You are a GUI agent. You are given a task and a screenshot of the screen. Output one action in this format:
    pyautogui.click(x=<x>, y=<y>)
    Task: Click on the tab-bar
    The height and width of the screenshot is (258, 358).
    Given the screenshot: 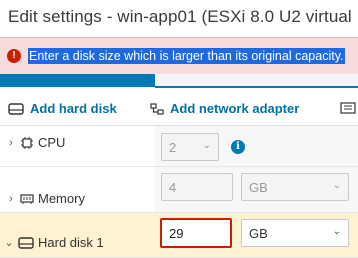 What is the action you would take?
    pyautogui.click(x=179, y=81)
    